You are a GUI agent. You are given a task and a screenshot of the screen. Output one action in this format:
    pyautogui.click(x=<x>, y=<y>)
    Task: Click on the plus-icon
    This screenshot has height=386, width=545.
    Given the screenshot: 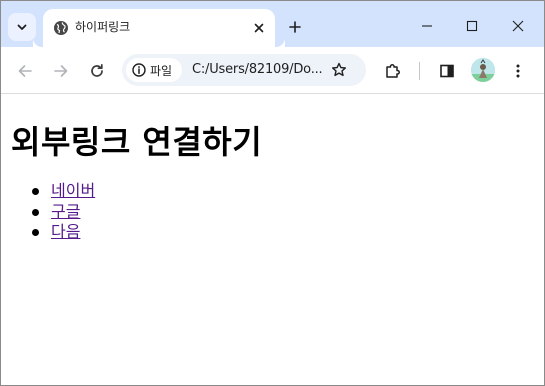 What is the action you would take?
    pyautogui.click(x=295, y=27)
    